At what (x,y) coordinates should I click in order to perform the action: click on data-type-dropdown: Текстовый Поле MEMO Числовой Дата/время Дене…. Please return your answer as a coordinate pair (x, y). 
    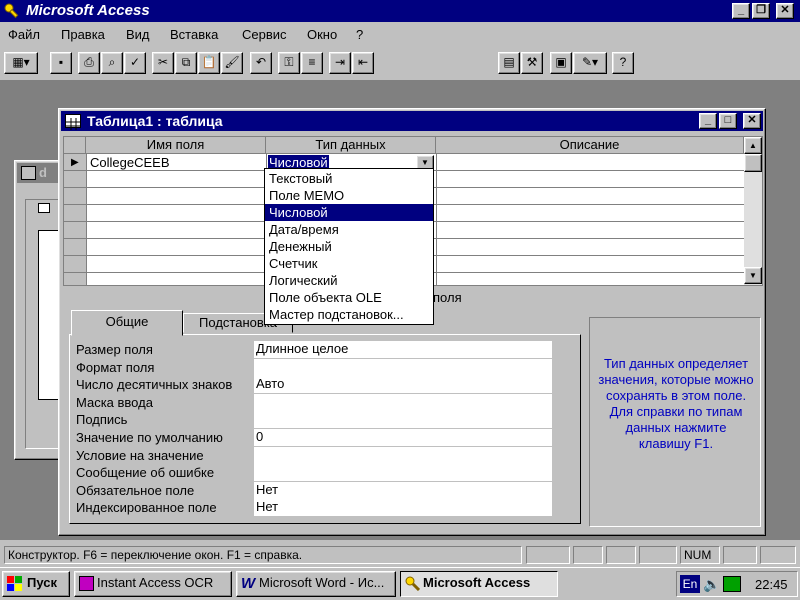
    Looking at the image, I should click on (349, 246).